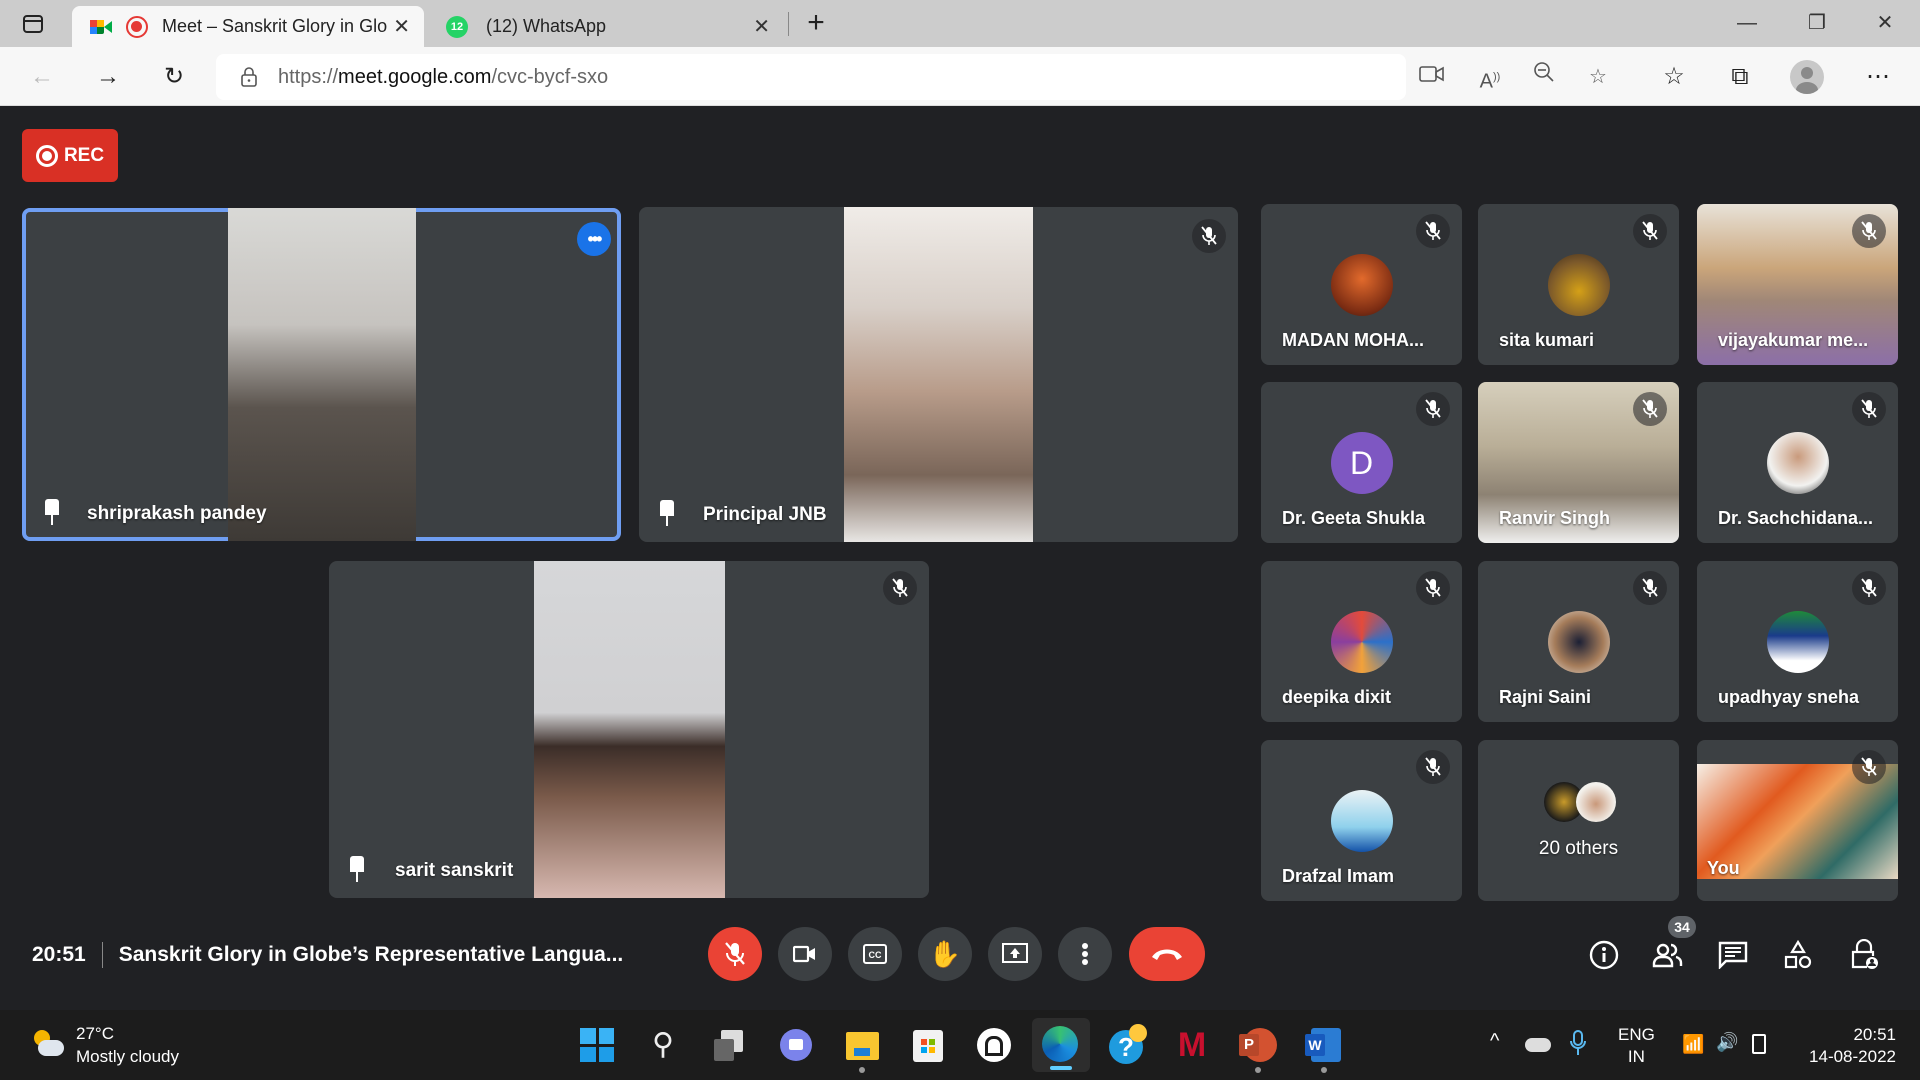 The width and height of the screenshot is (1920, 1080). Describe the element at coordinates (33, 24) in the screenshot. I see `tab-actions-icon` at that location.